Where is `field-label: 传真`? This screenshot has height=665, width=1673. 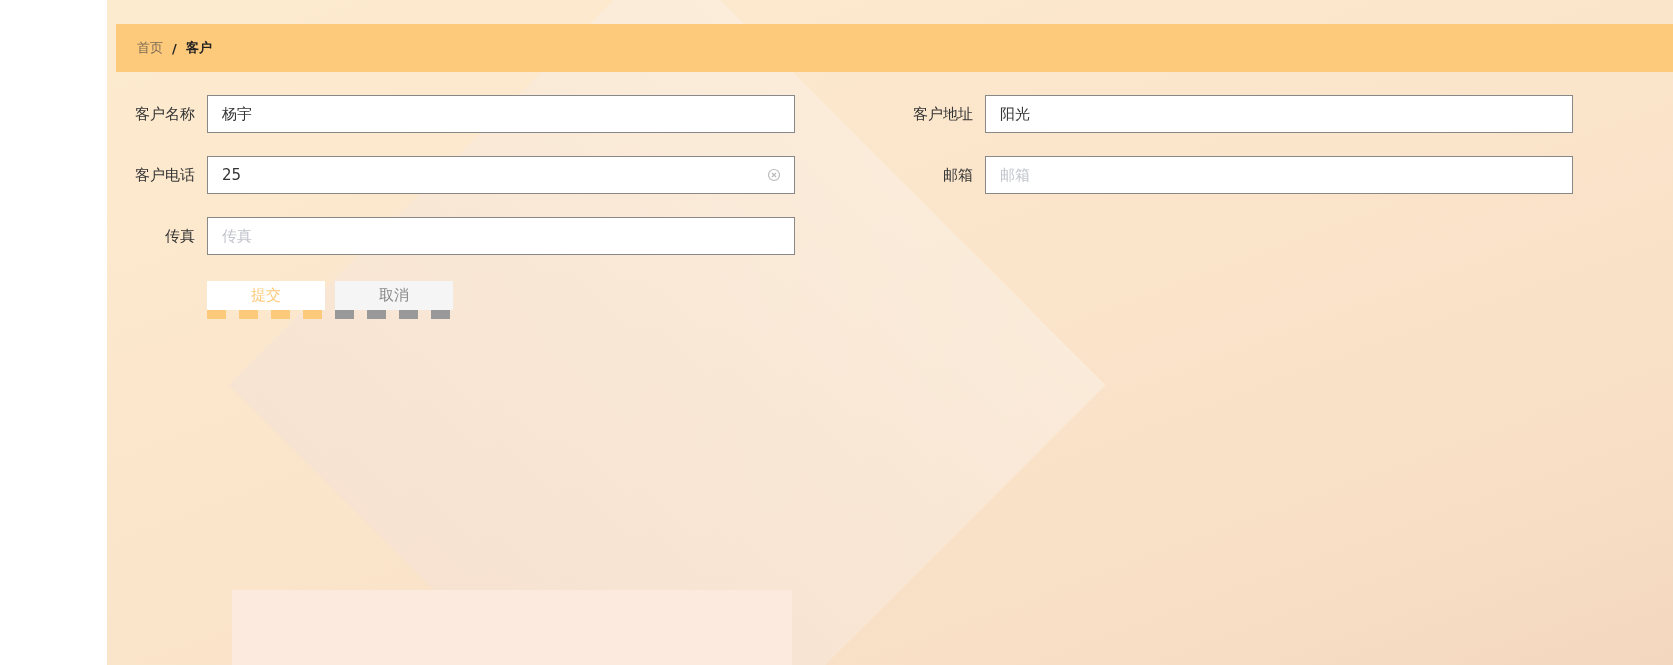 field-label: 传真 is located at coordinates (179, 236).